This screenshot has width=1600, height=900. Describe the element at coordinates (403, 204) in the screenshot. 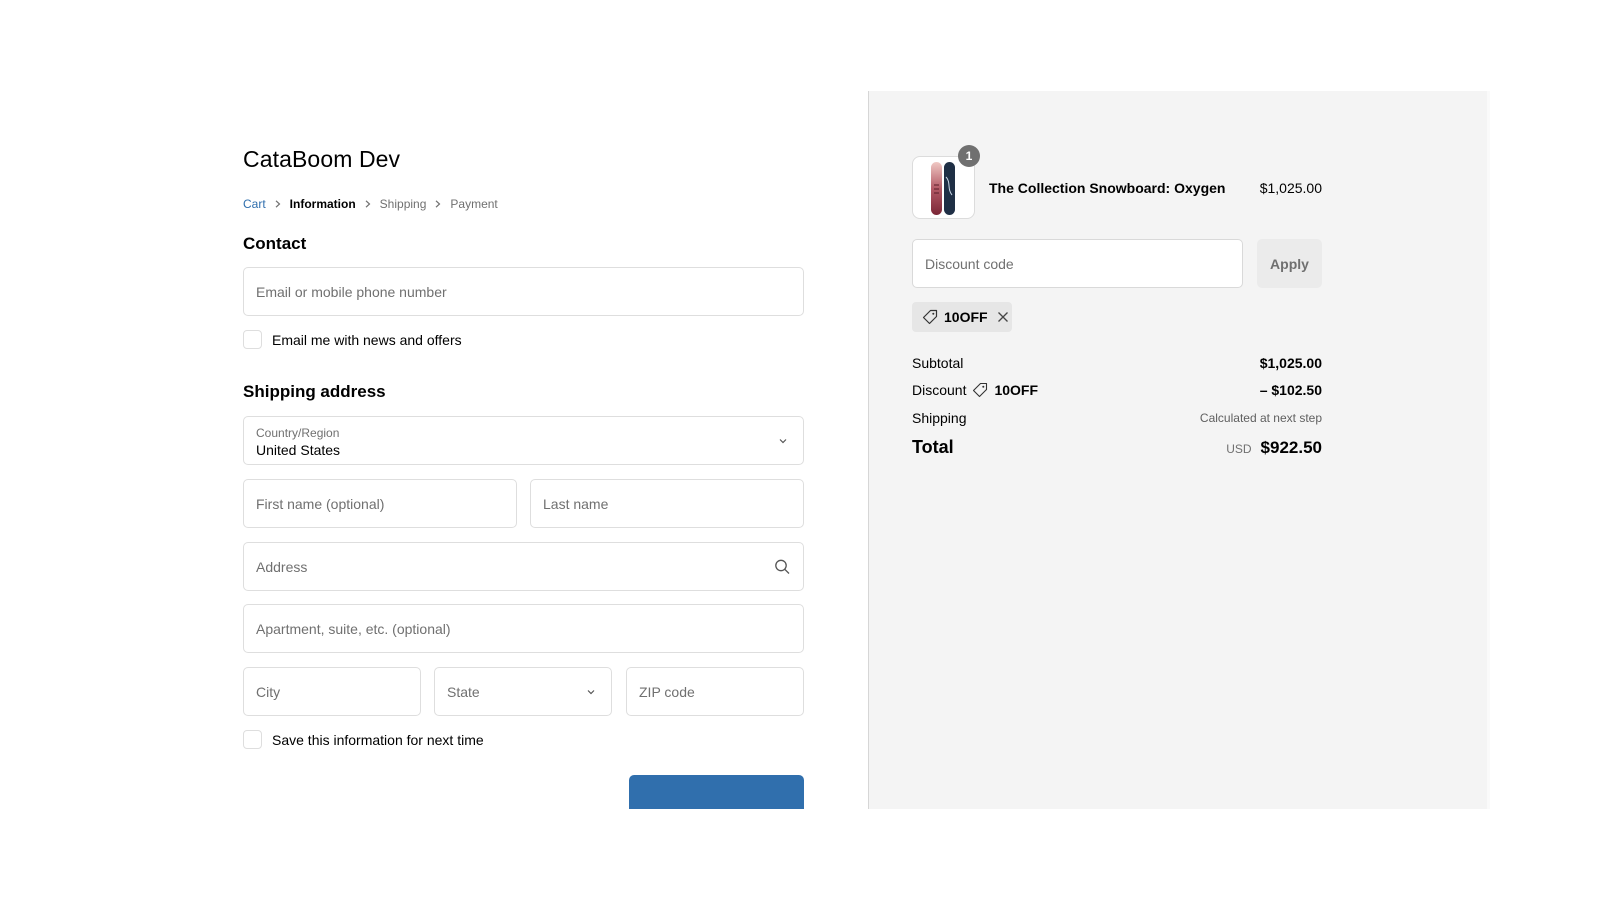

I see `breadcrumb-shipping: Shipping` at that location.